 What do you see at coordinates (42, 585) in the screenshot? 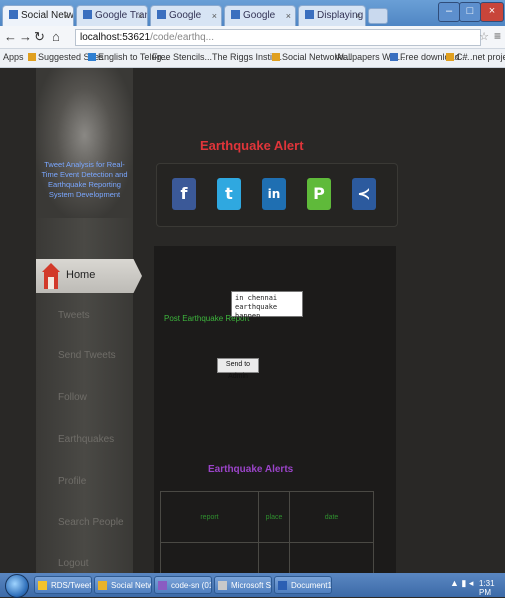
I see `folder-icon` at bounding box center [42, 585].